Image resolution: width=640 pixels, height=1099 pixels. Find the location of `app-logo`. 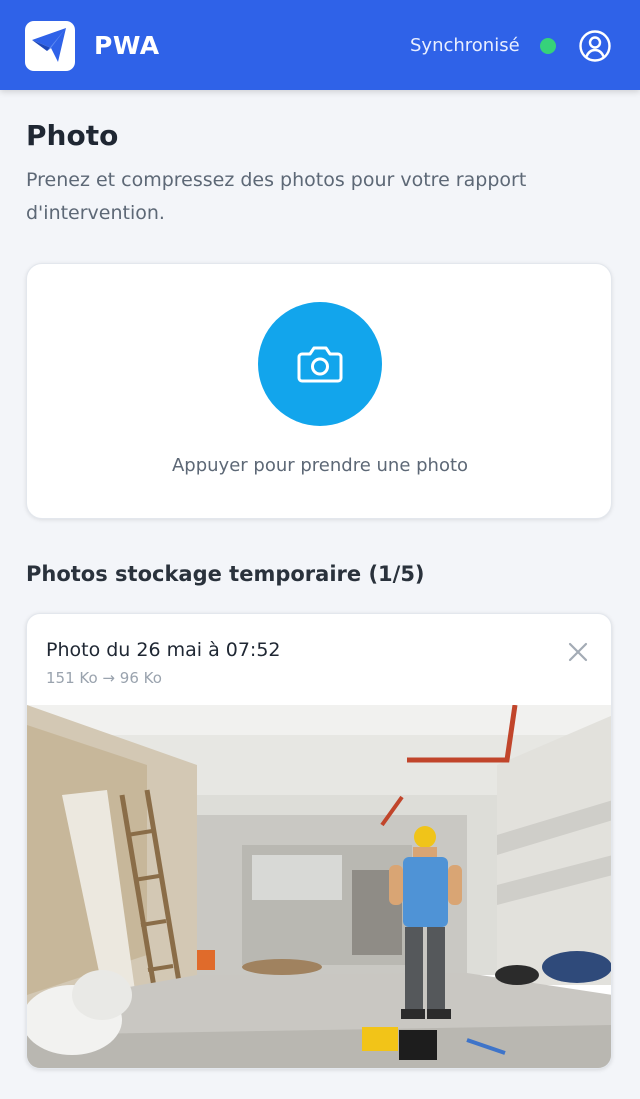

app-logo is located at coordinates (50, 46).